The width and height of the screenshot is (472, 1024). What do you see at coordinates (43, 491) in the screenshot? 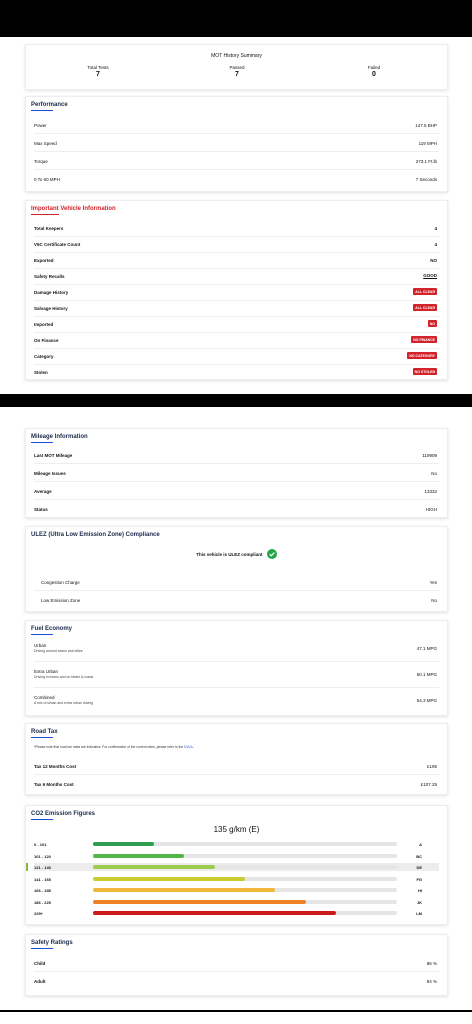
I see `row-label: Average` at bounding box center [43, 491].